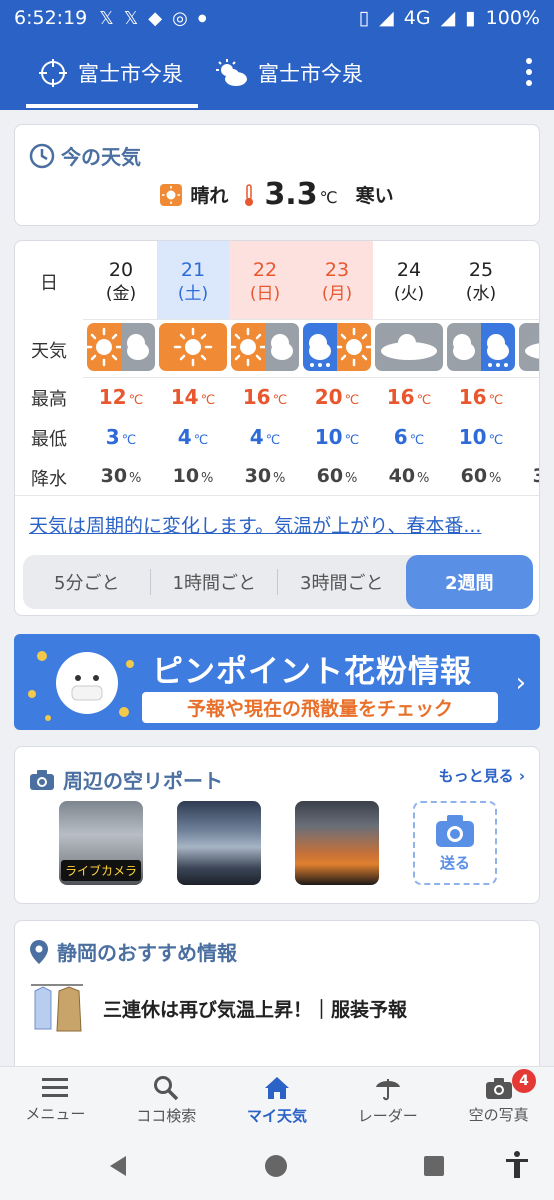  Describe the element at coordinates (409, 294) in the screenshot. I see `forecast-weekday: (火)` at that location.